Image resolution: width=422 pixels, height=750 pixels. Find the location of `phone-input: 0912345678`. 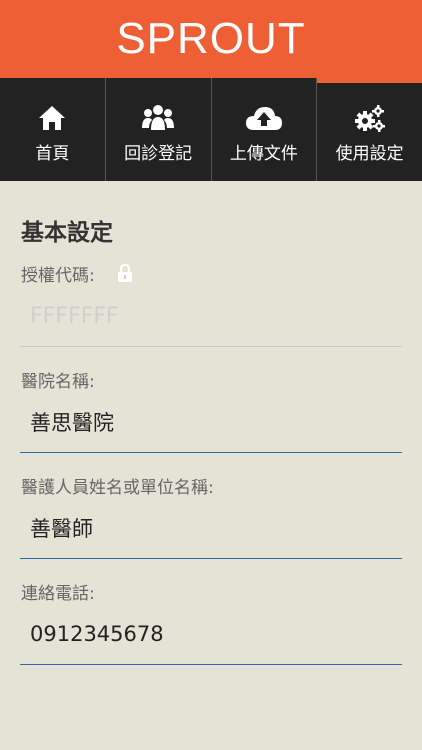

phone-input: 0912345678 is located at coordinates (211, 634).